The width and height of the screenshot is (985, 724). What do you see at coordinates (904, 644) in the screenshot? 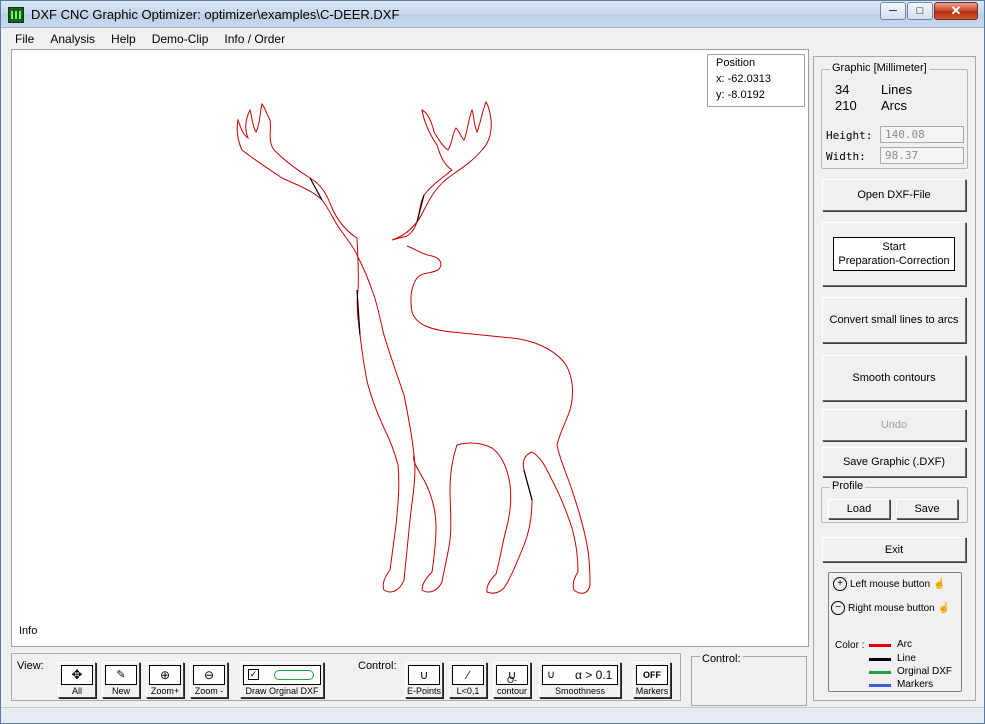
I see `arc-legend-label: Arc` at bounding box center [904, 644].